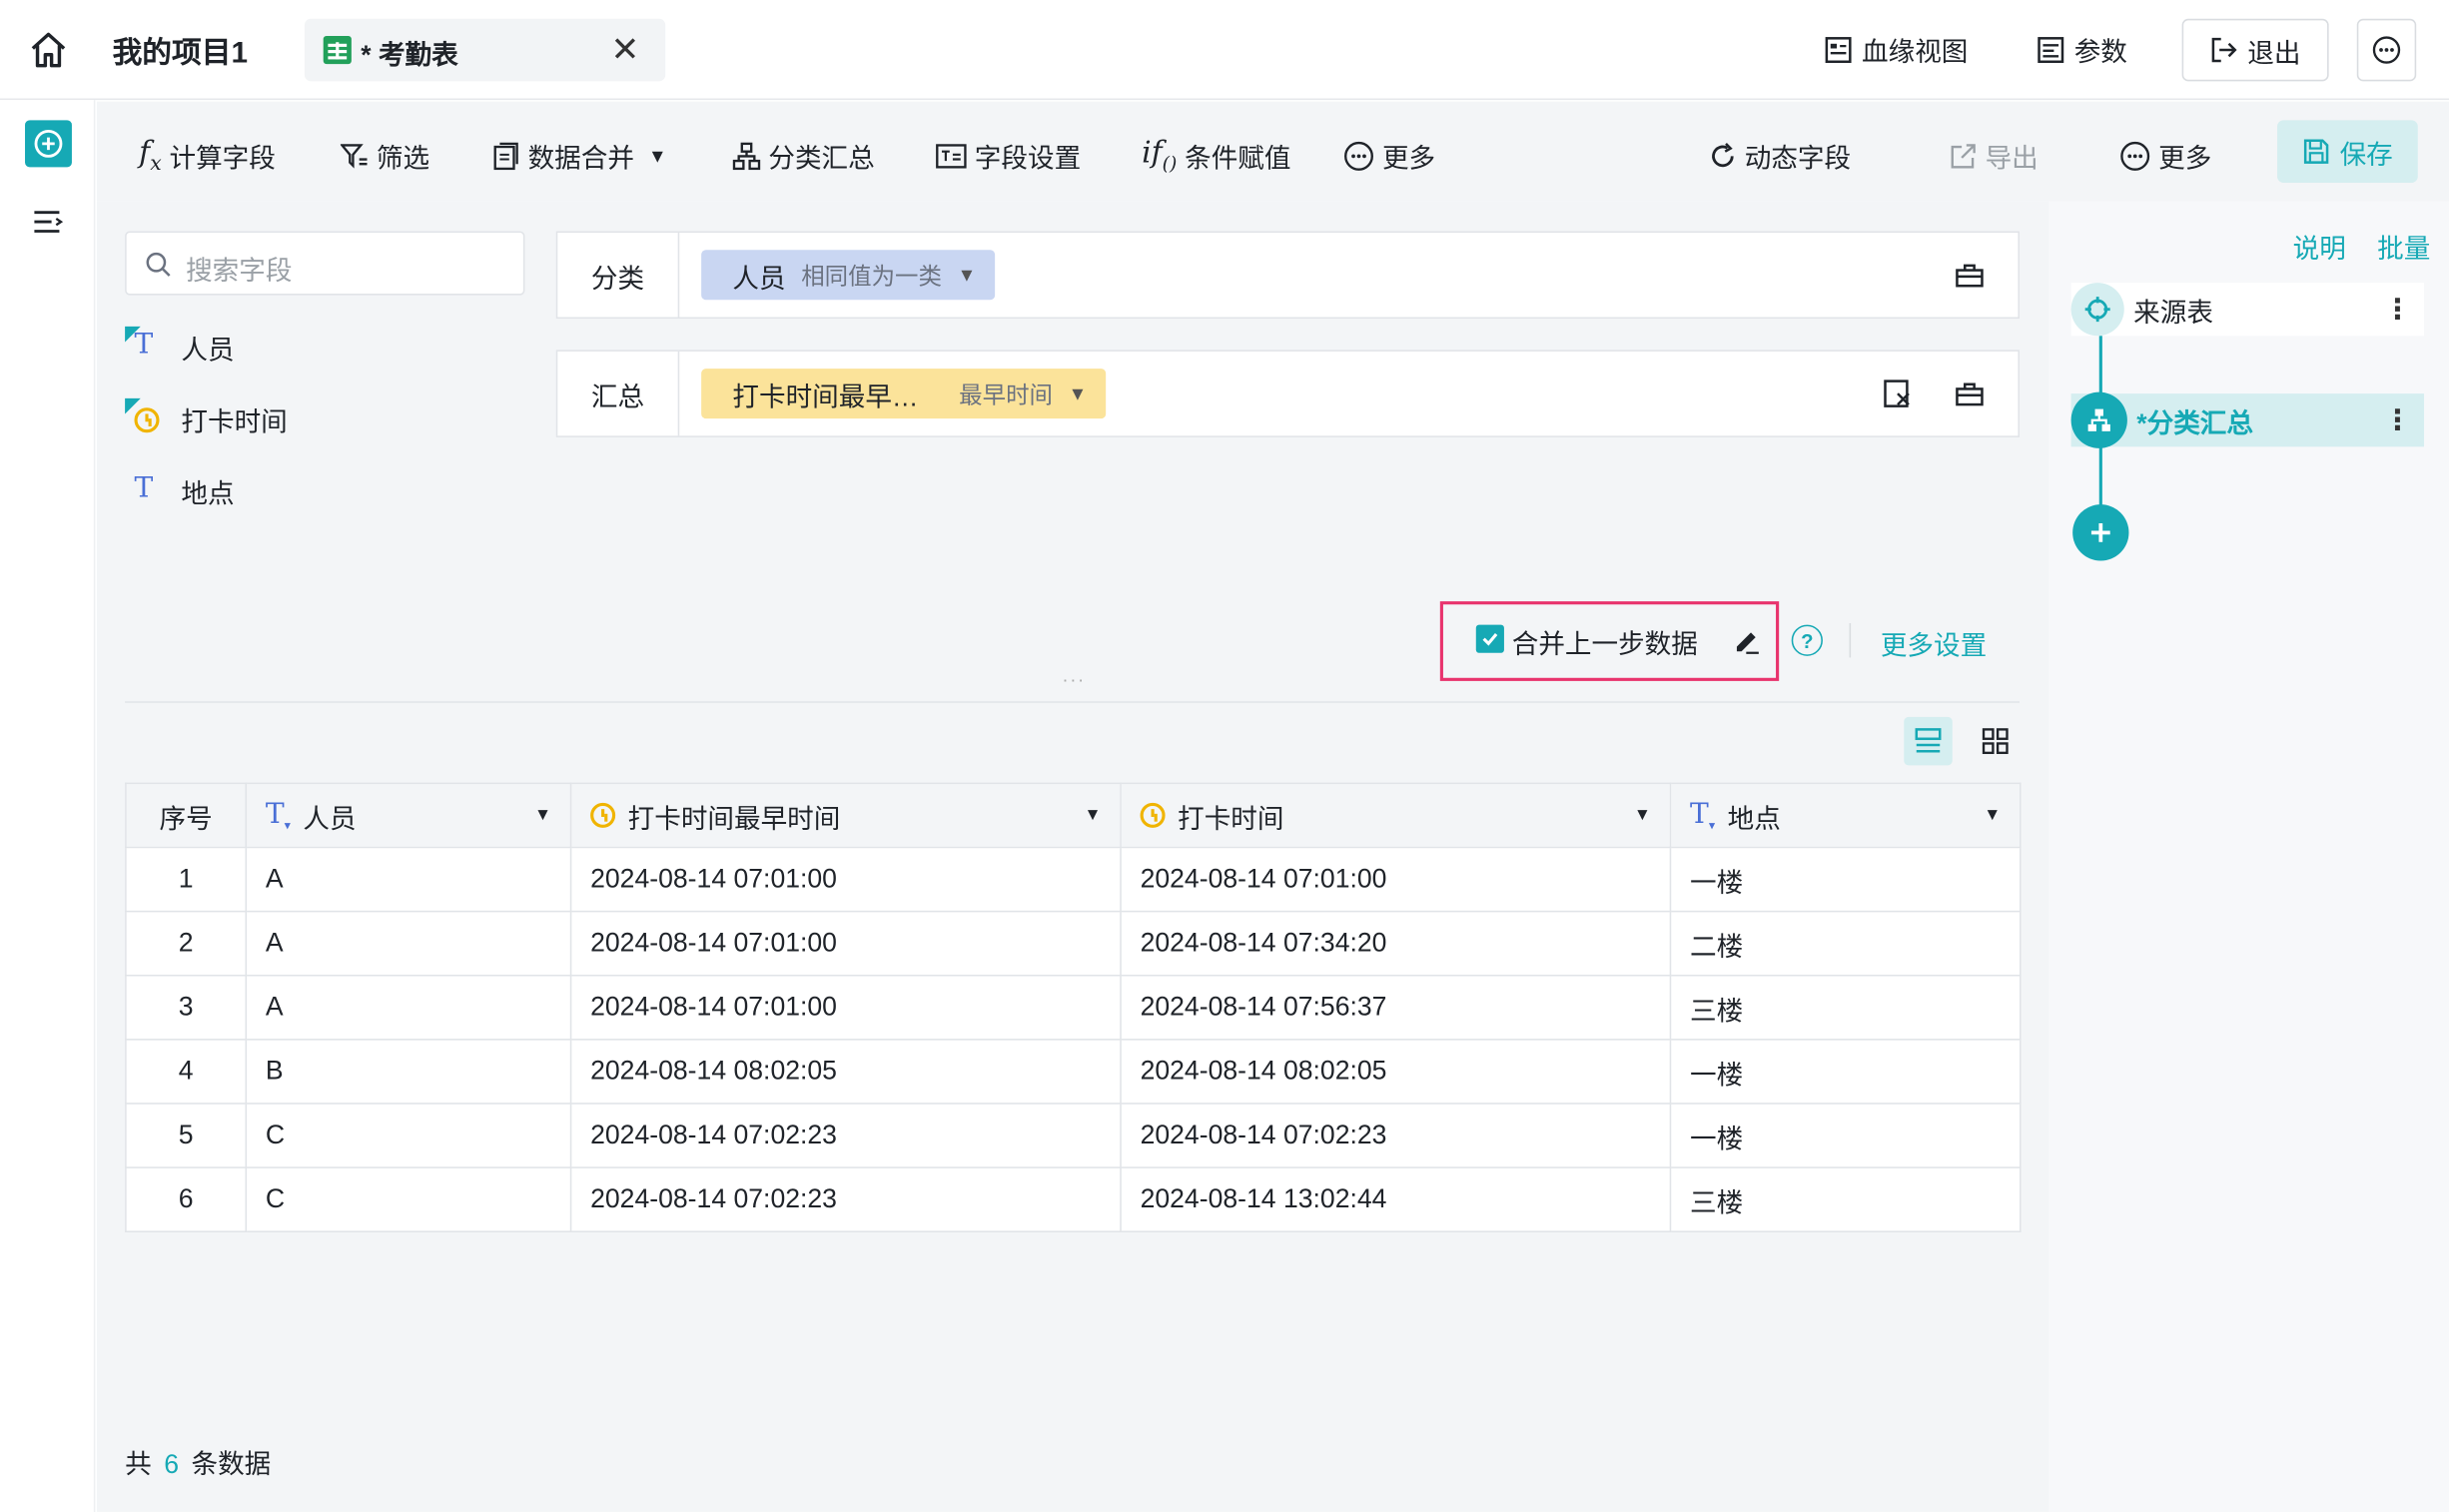 The height and width of the screenshot is (1512, 2449). What do you see at coordinates (1216, 155) in the screenshot?
I see `conditional-assign-button: if() 条件赋值` at bounding box center [1216, 155].